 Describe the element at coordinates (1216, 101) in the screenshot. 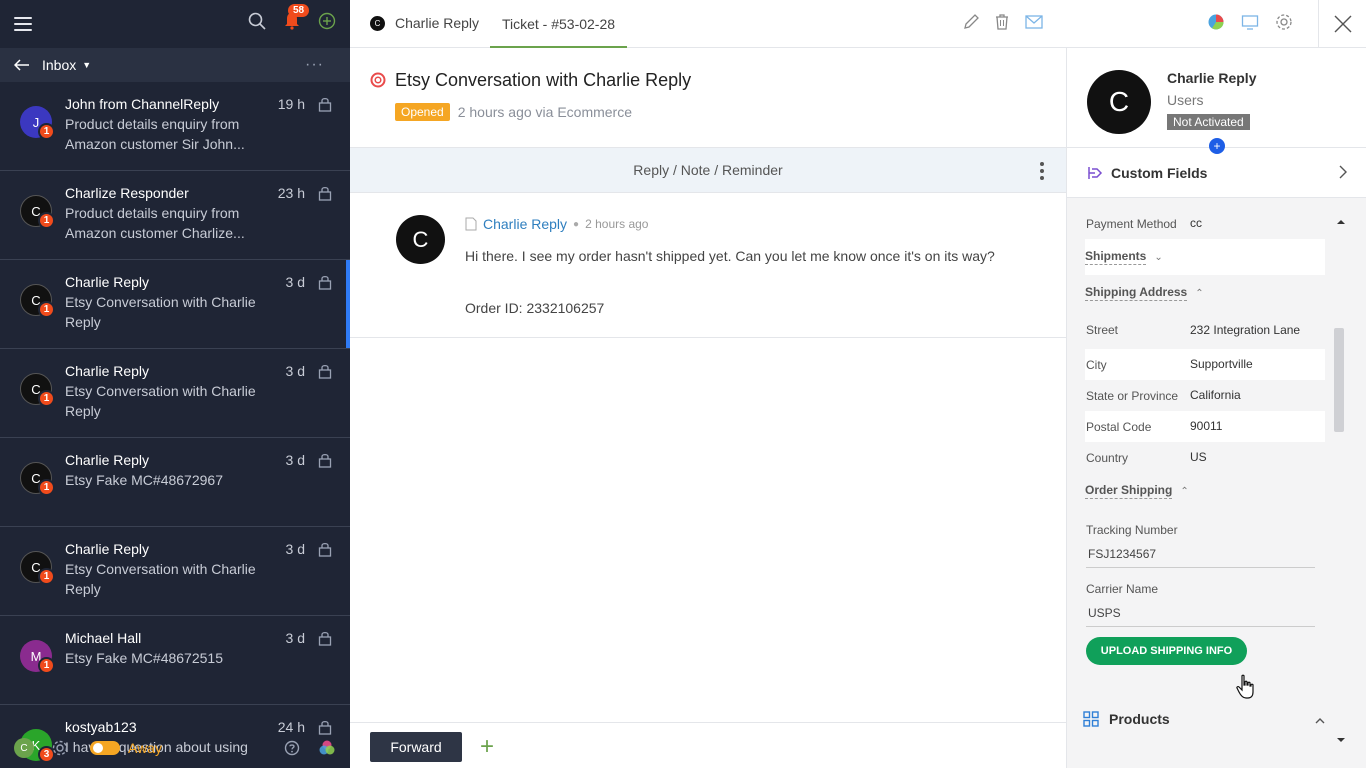

I see `contact-profile: C Charlie Reply Users Not Activated +` at that location.